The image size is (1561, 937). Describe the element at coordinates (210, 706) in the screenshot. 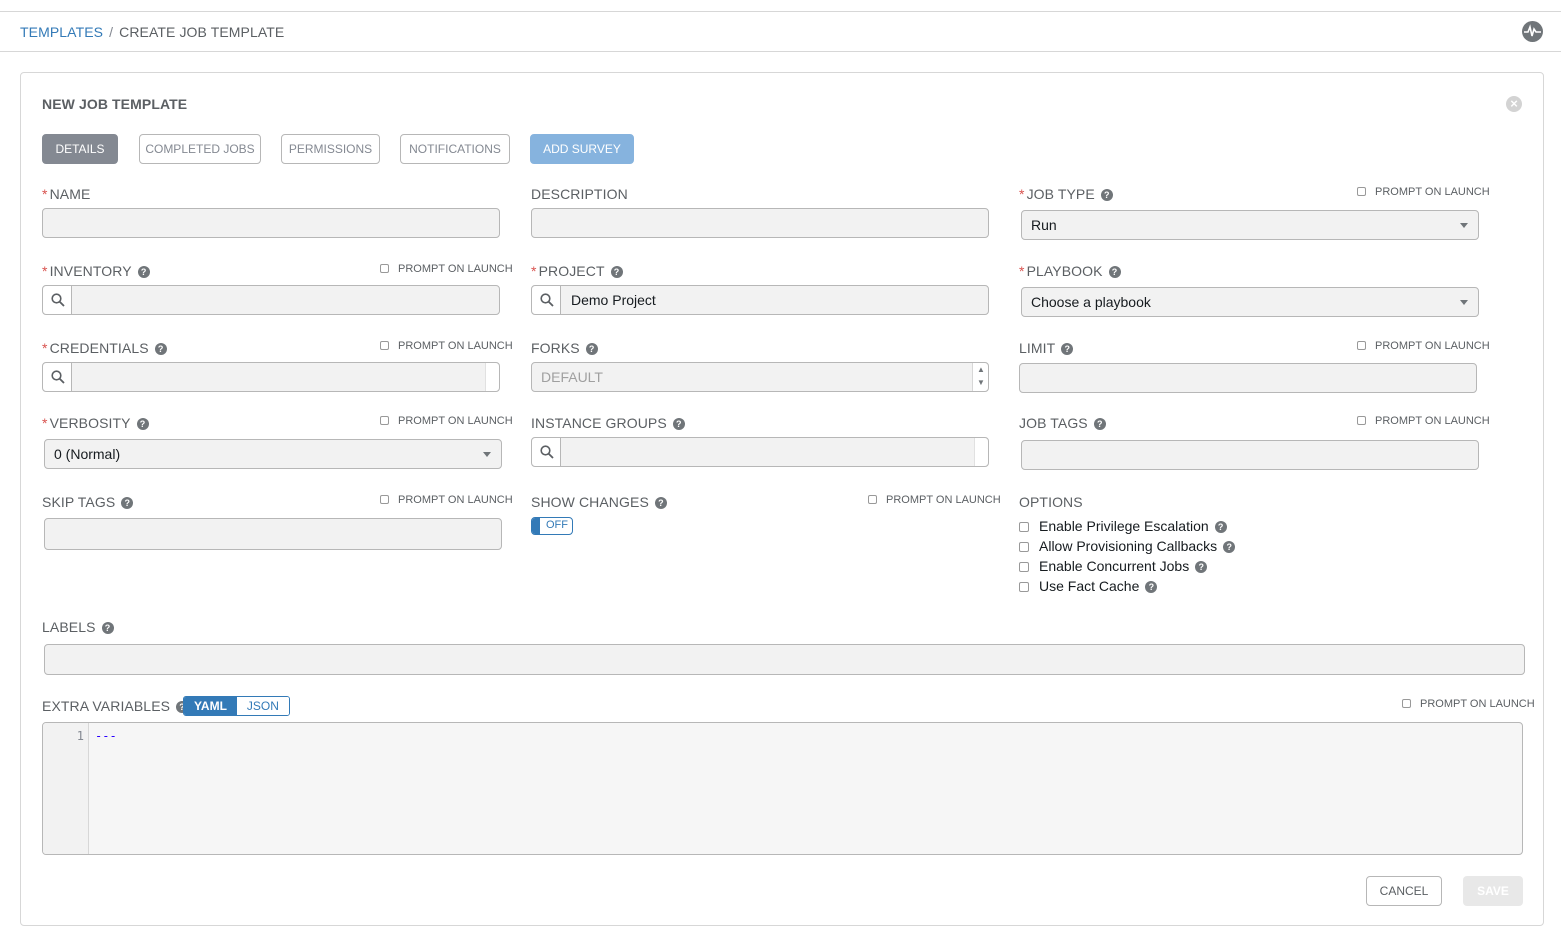

I see `yaml-mode-button: YAML` at that location.